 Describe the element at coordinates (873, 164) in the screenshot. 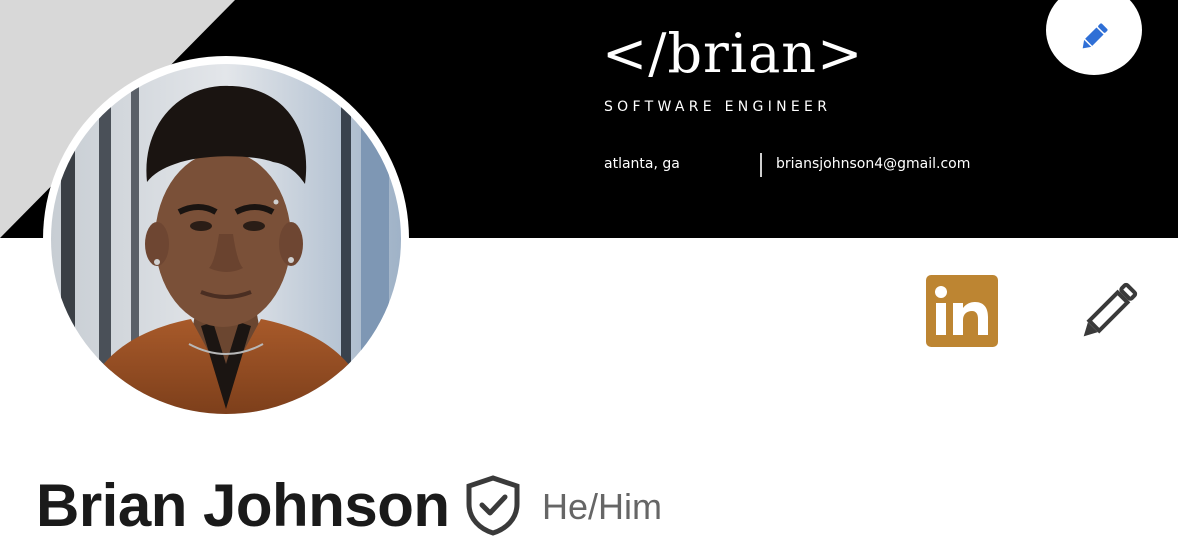

I see `banner-email-text: briansjohnson4@gmail.com` at that location.